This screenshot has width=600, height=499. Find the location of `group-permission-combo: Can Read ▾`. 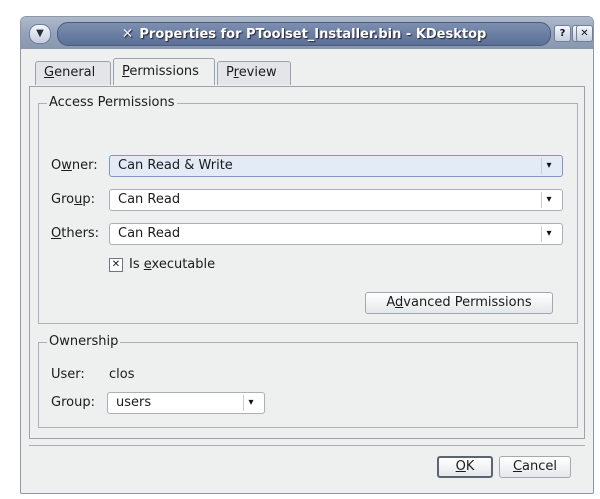

group-permission-combo: Can Read ▾ is located at coordinates (336, 200).